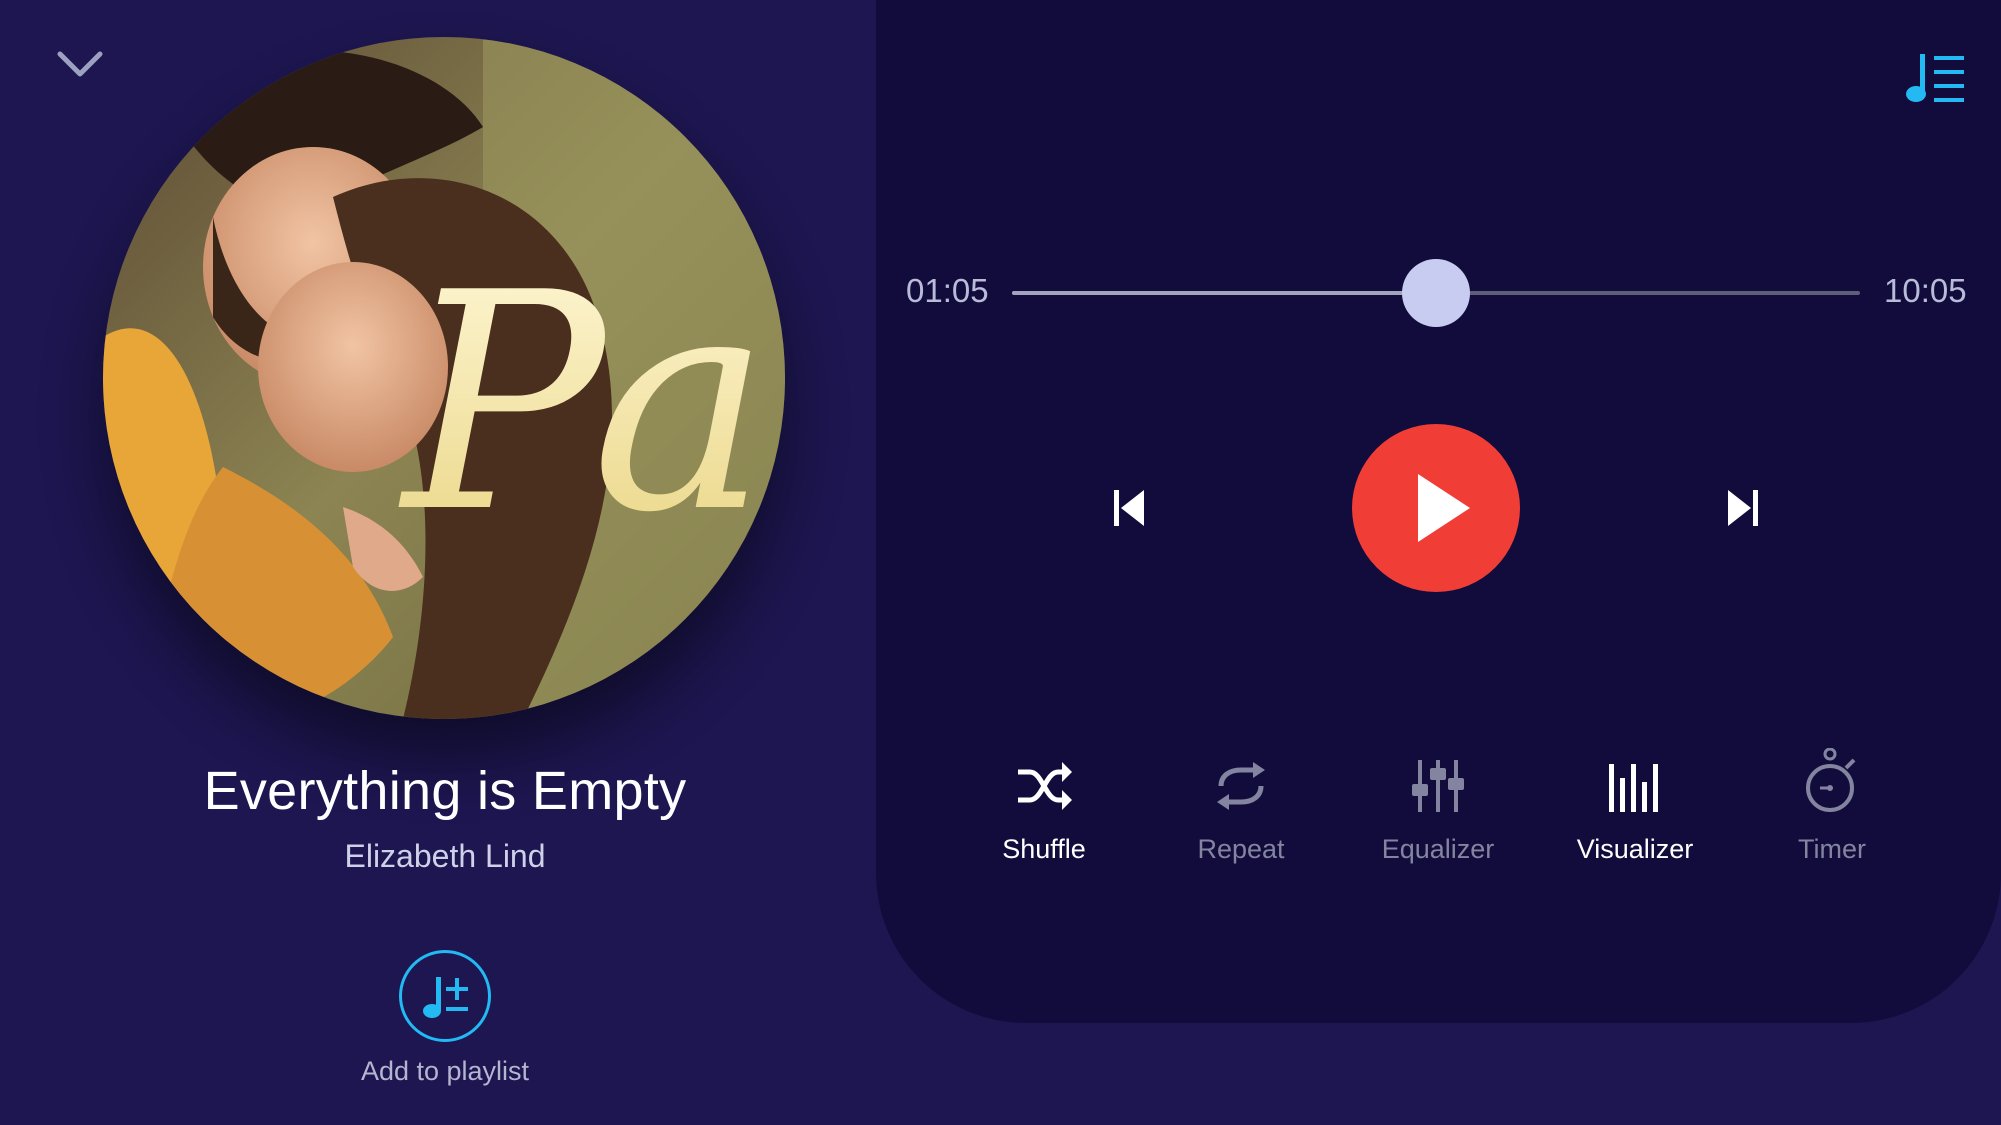  What do you see at coordinates (445, 856) in the screenshot?
I see `song-artist: Elizabeth Lind` at bounding box center [445, 856].